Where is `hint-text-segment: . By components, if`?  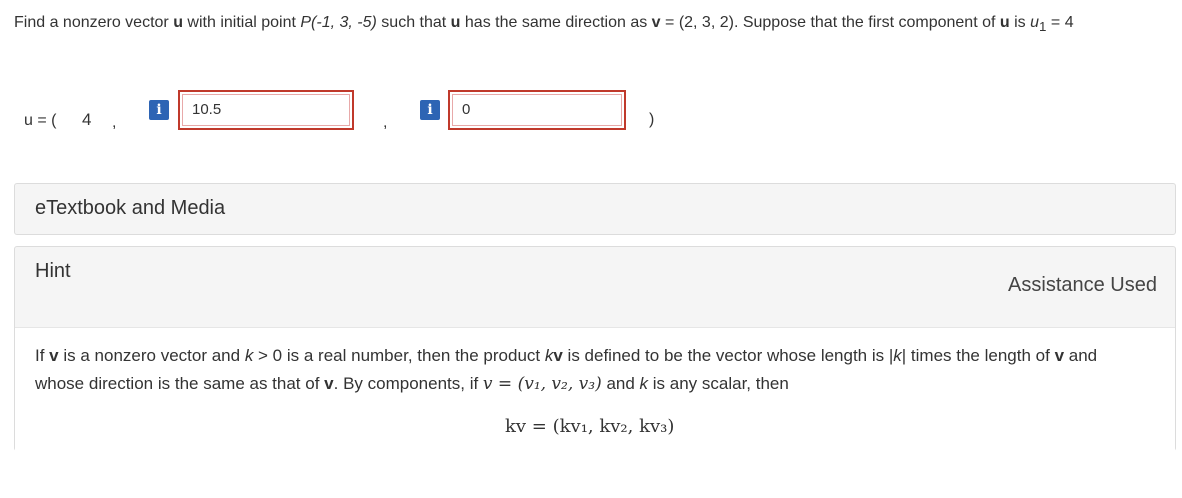 hint-text-segment: . By components, if is located at coordinates (408, 383).